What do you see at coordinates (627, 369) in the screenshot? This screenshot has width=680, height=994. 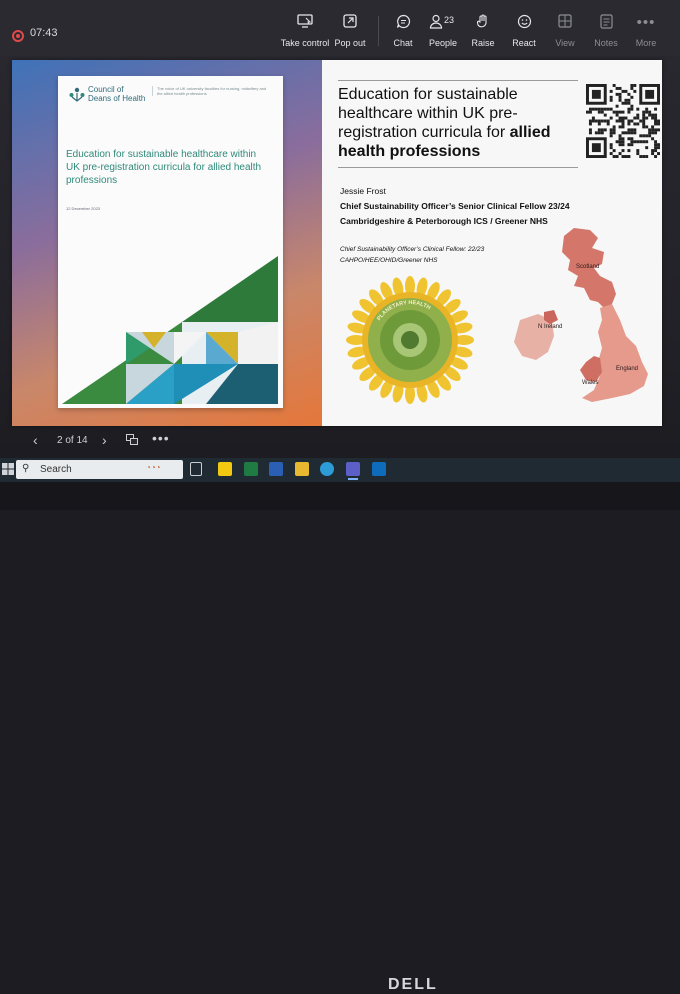 I see `map-label-england: England` at bounding box center [627, 369].